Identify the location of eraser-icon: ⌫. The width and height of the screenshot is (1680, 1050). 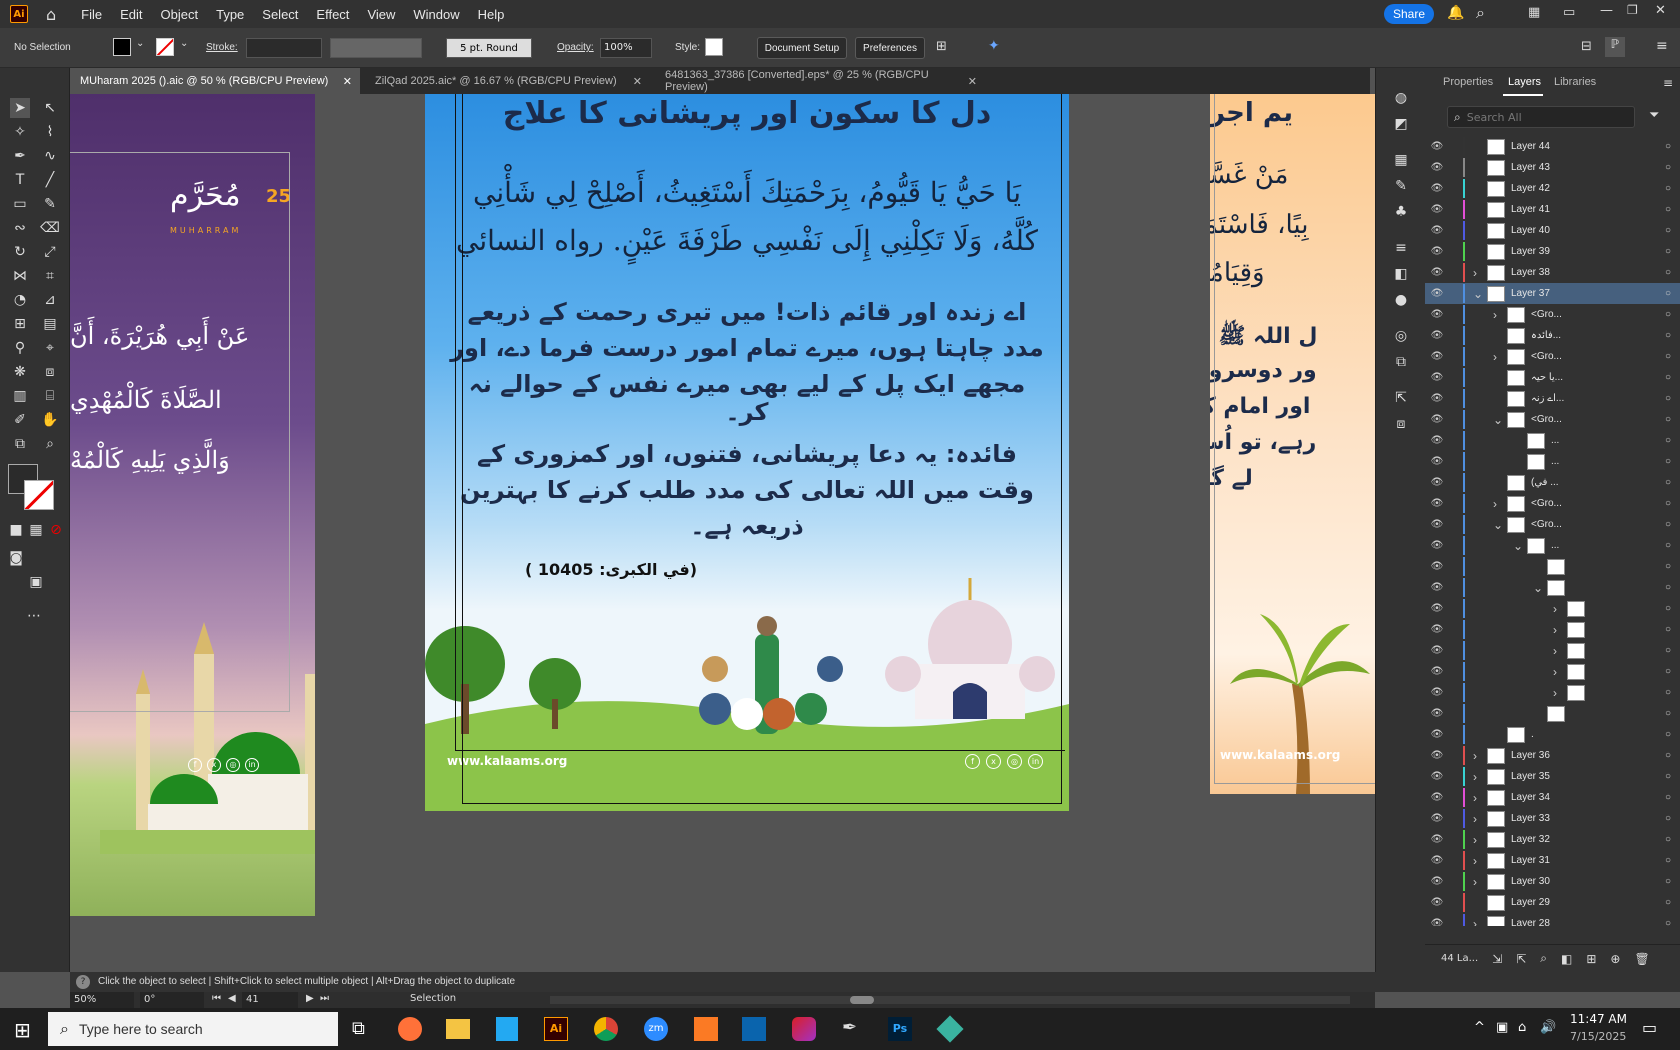
(50, 228).